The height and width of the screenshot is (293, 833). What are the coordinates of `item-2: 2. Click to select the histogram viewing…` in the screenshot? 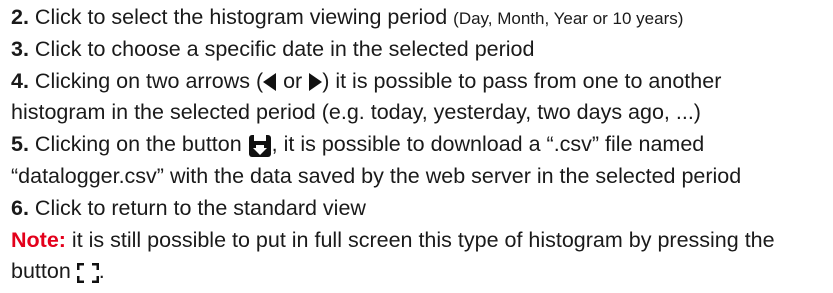 It's located at (420, 18).